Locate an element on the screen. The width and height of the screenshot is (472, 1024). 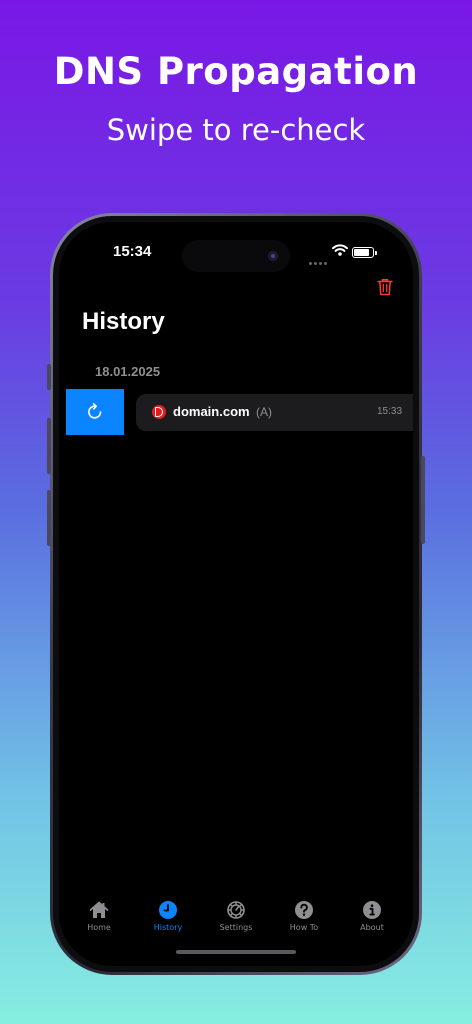
page-title: History is located at coordinates (123, 321).